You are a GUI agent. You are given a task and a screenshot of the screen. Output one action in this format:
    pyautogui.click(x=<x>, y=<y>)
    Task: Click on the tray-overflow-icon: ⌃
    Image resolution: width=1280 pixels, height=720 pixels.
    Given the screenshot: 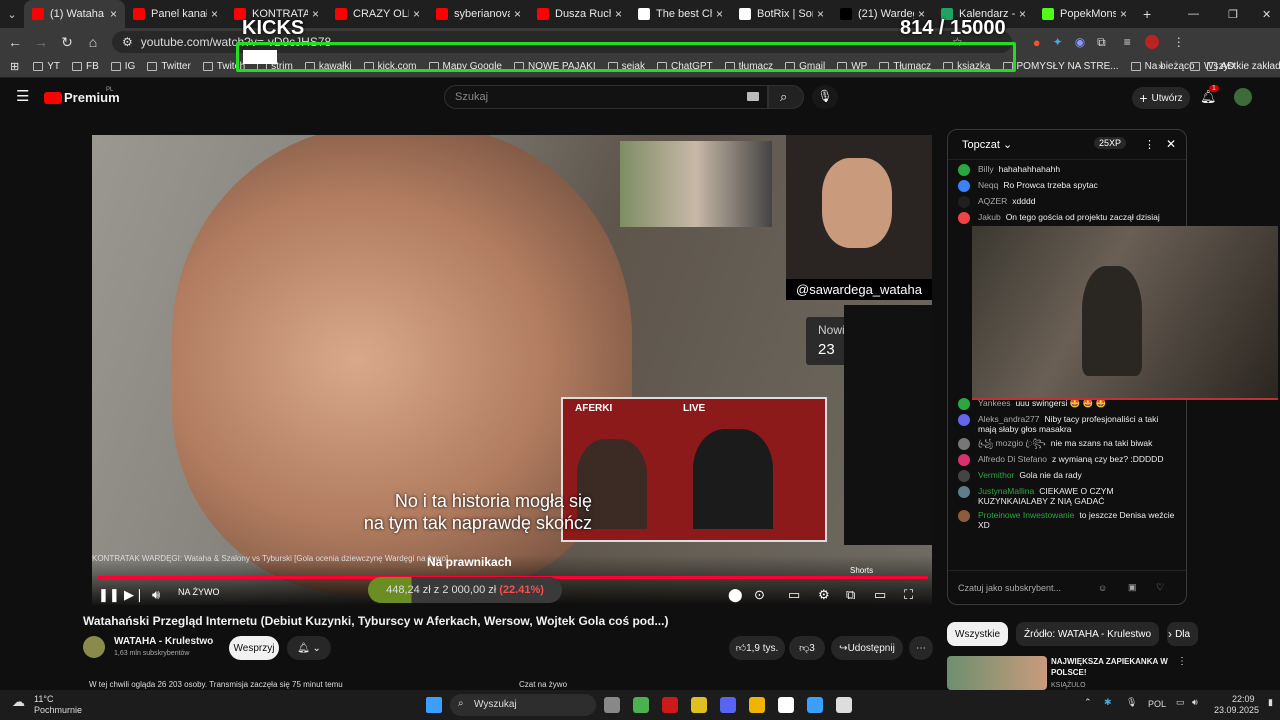 What is the action you would take?
    pyautogui.click(x=1088, y=702)
    